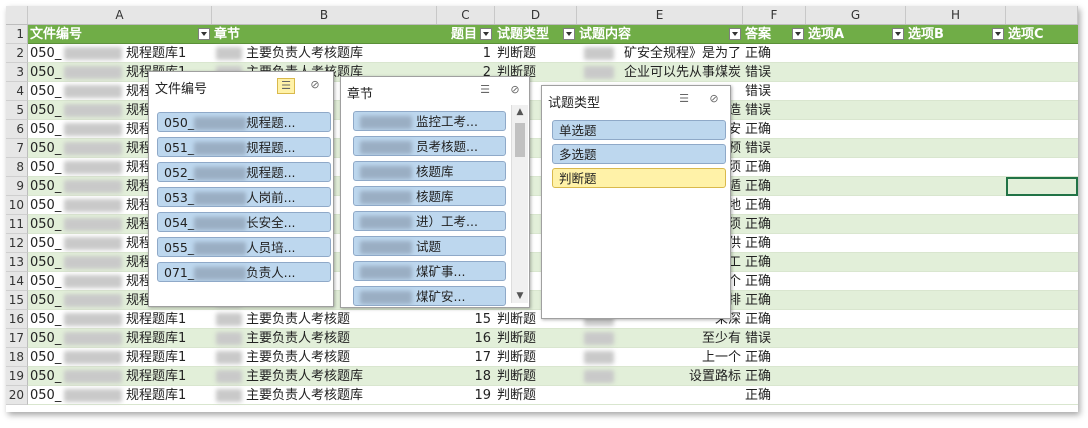  What do you see at coordinates (553, 53) in the screenshot?
I see `table-row: 050_ 规程题库1 主要负责人考核题库 1 判断题 矿安全规程》是为了 正确` at bounding box center [553, 53].